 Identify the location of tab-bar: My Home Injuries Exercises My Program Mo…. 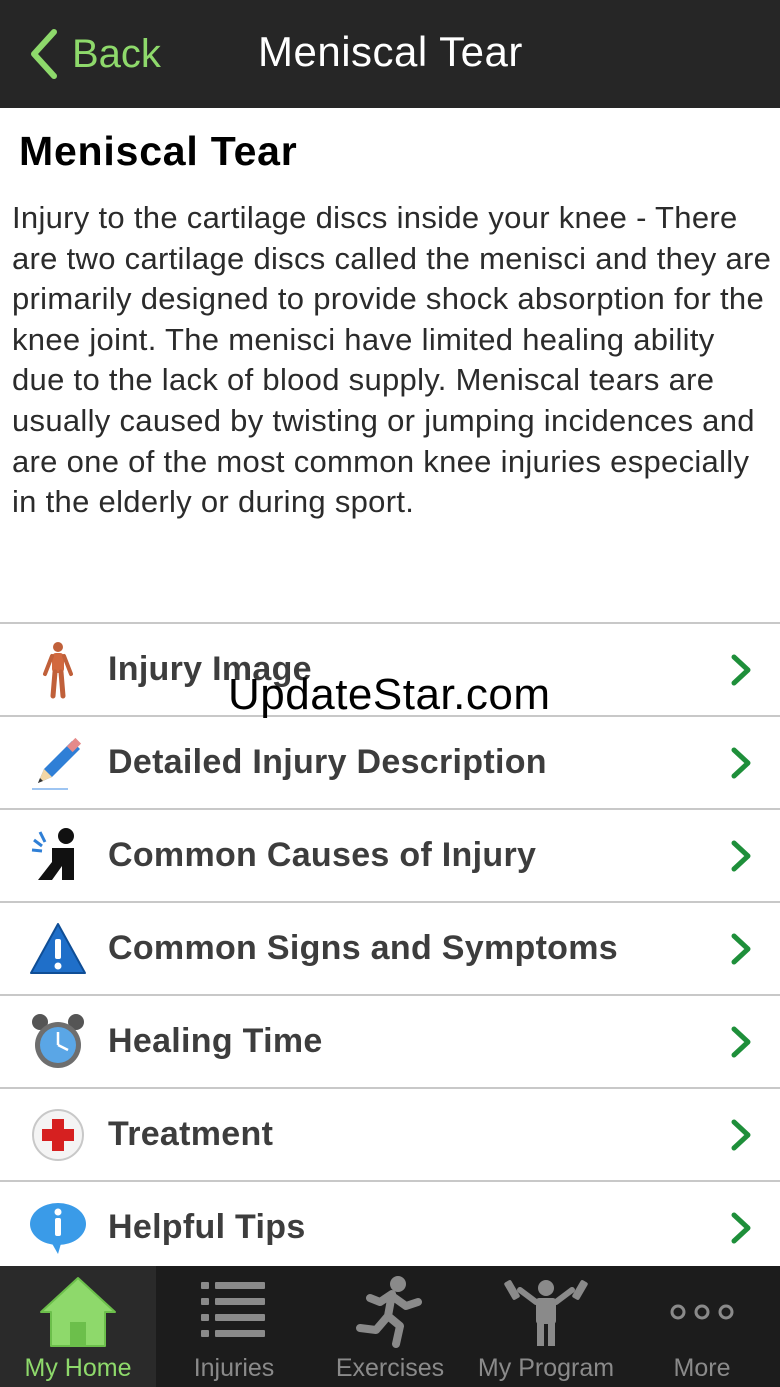
(390, 1326).